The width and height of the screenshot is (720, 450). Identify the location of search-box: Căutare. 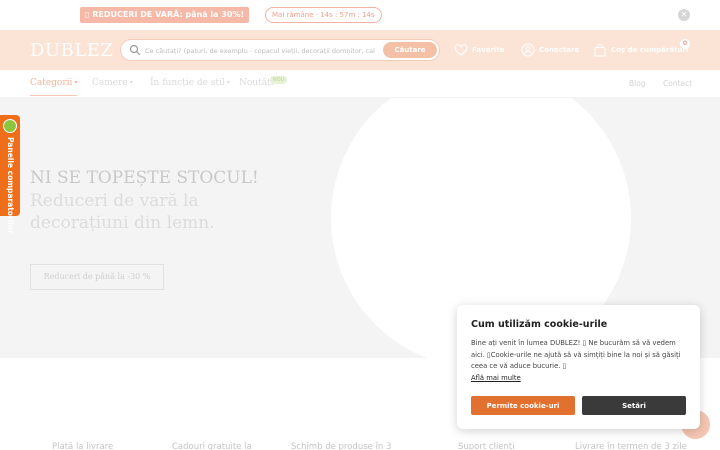
(280, 50).